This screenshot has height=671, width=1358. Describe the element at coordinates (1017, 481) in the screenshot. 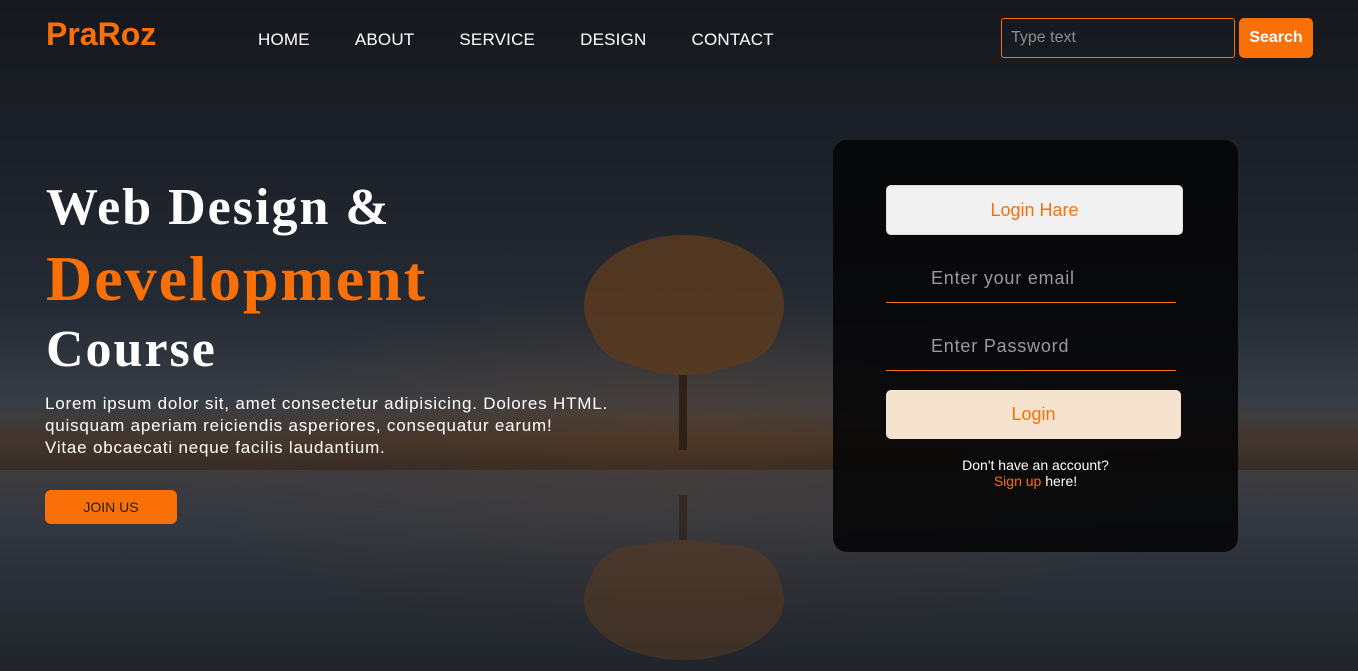

I see `signup-link: Sign up` at that location.